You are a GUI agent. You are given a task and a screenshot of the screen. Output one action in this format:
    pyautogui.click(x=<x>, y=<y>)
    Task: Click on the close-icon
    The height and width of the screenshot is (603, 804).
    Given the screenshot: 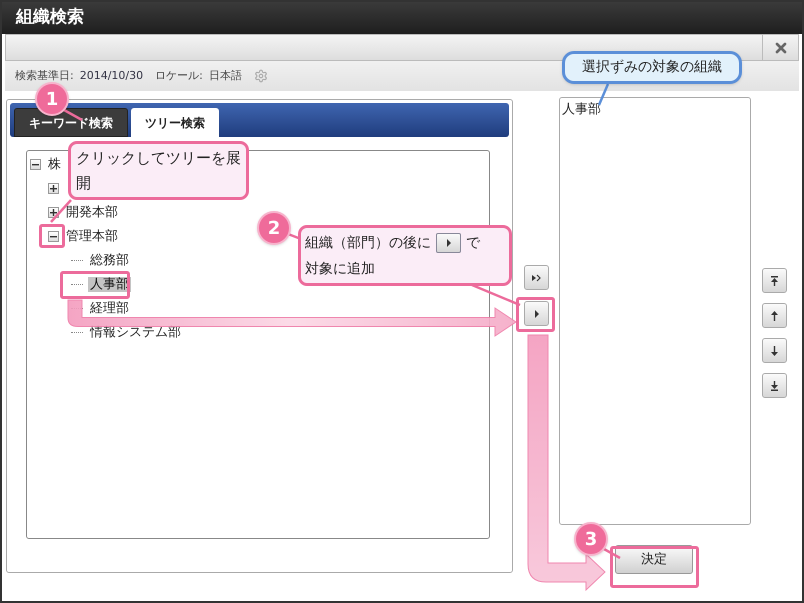 What is the action you would take?
    pyautogui.click(x=780, y=48)
    